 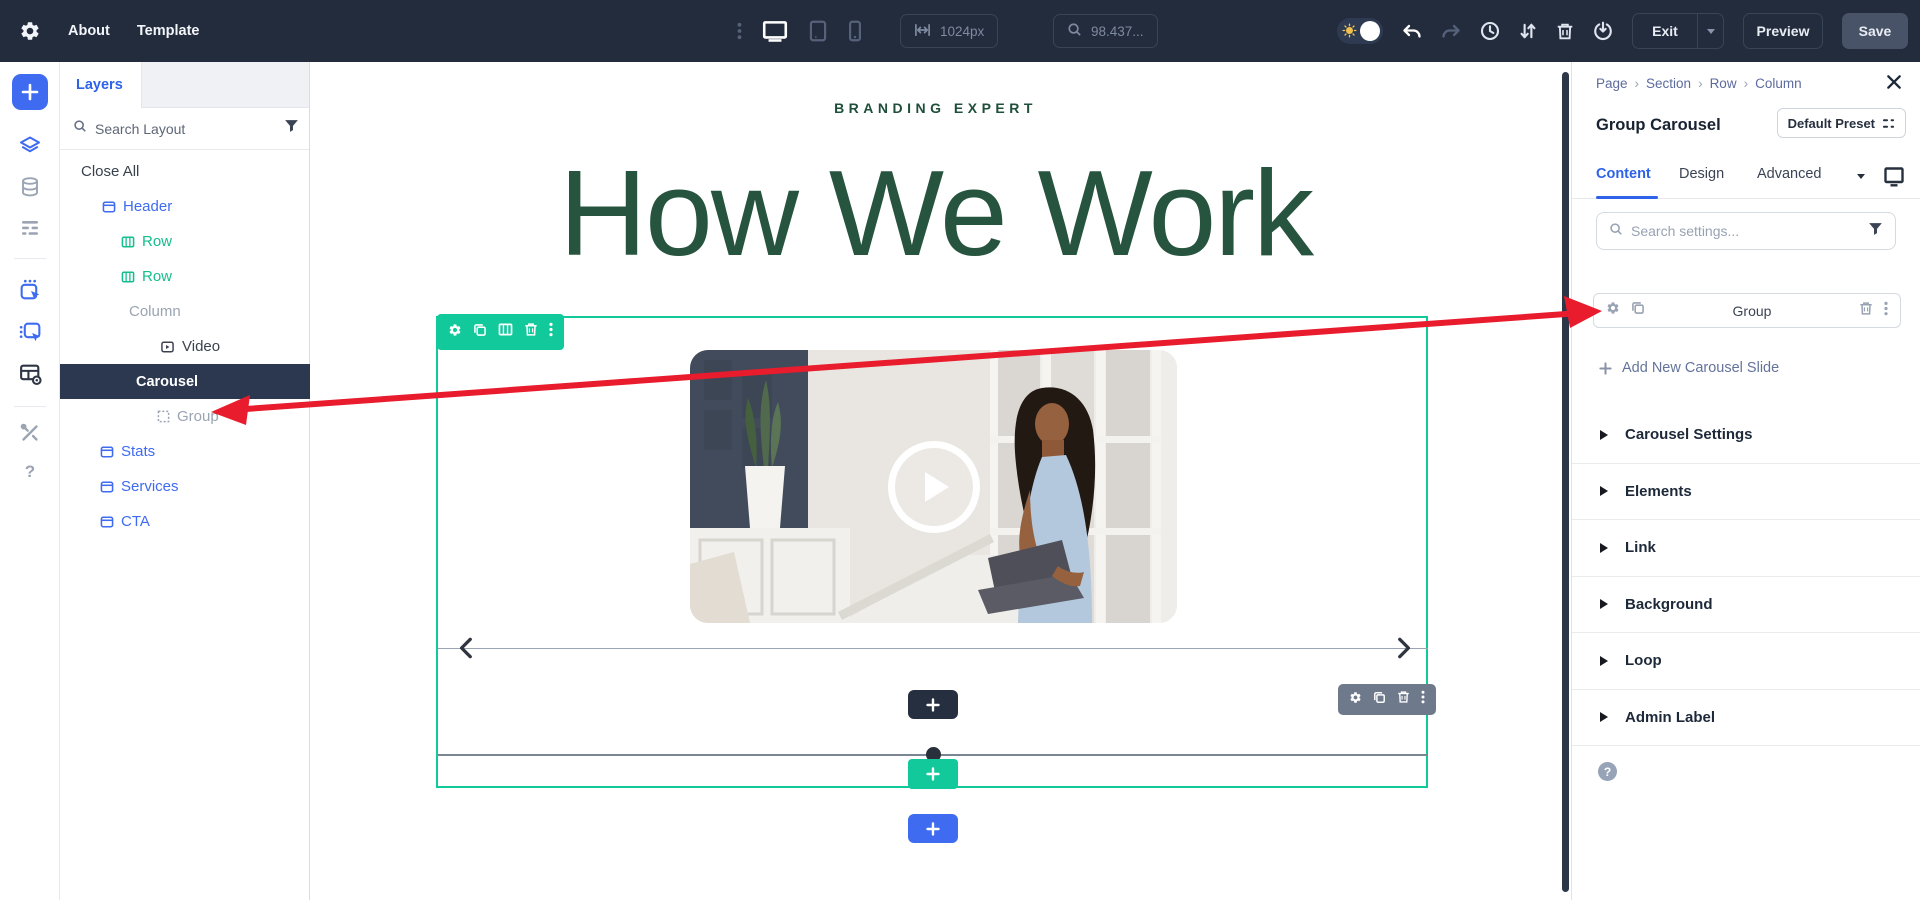 I want to click on tab-content: Content, so click(x=1623, y=174).